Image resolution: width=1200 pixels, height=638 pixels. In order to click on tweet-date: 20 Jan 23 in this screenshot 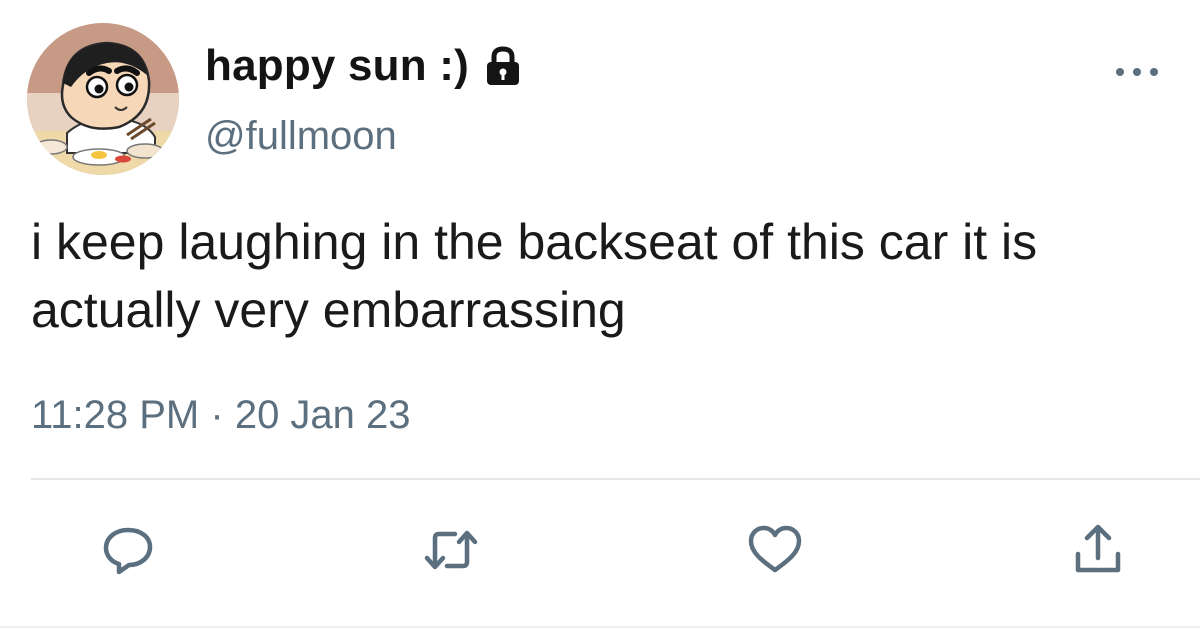, I will do `click(322, 415)`.